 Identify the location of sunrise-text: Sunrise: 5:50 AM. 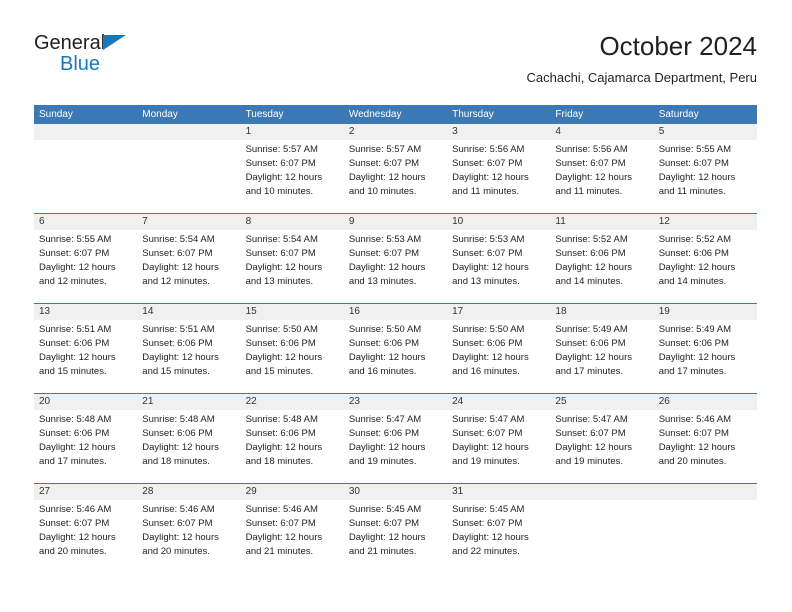
(488, 329).